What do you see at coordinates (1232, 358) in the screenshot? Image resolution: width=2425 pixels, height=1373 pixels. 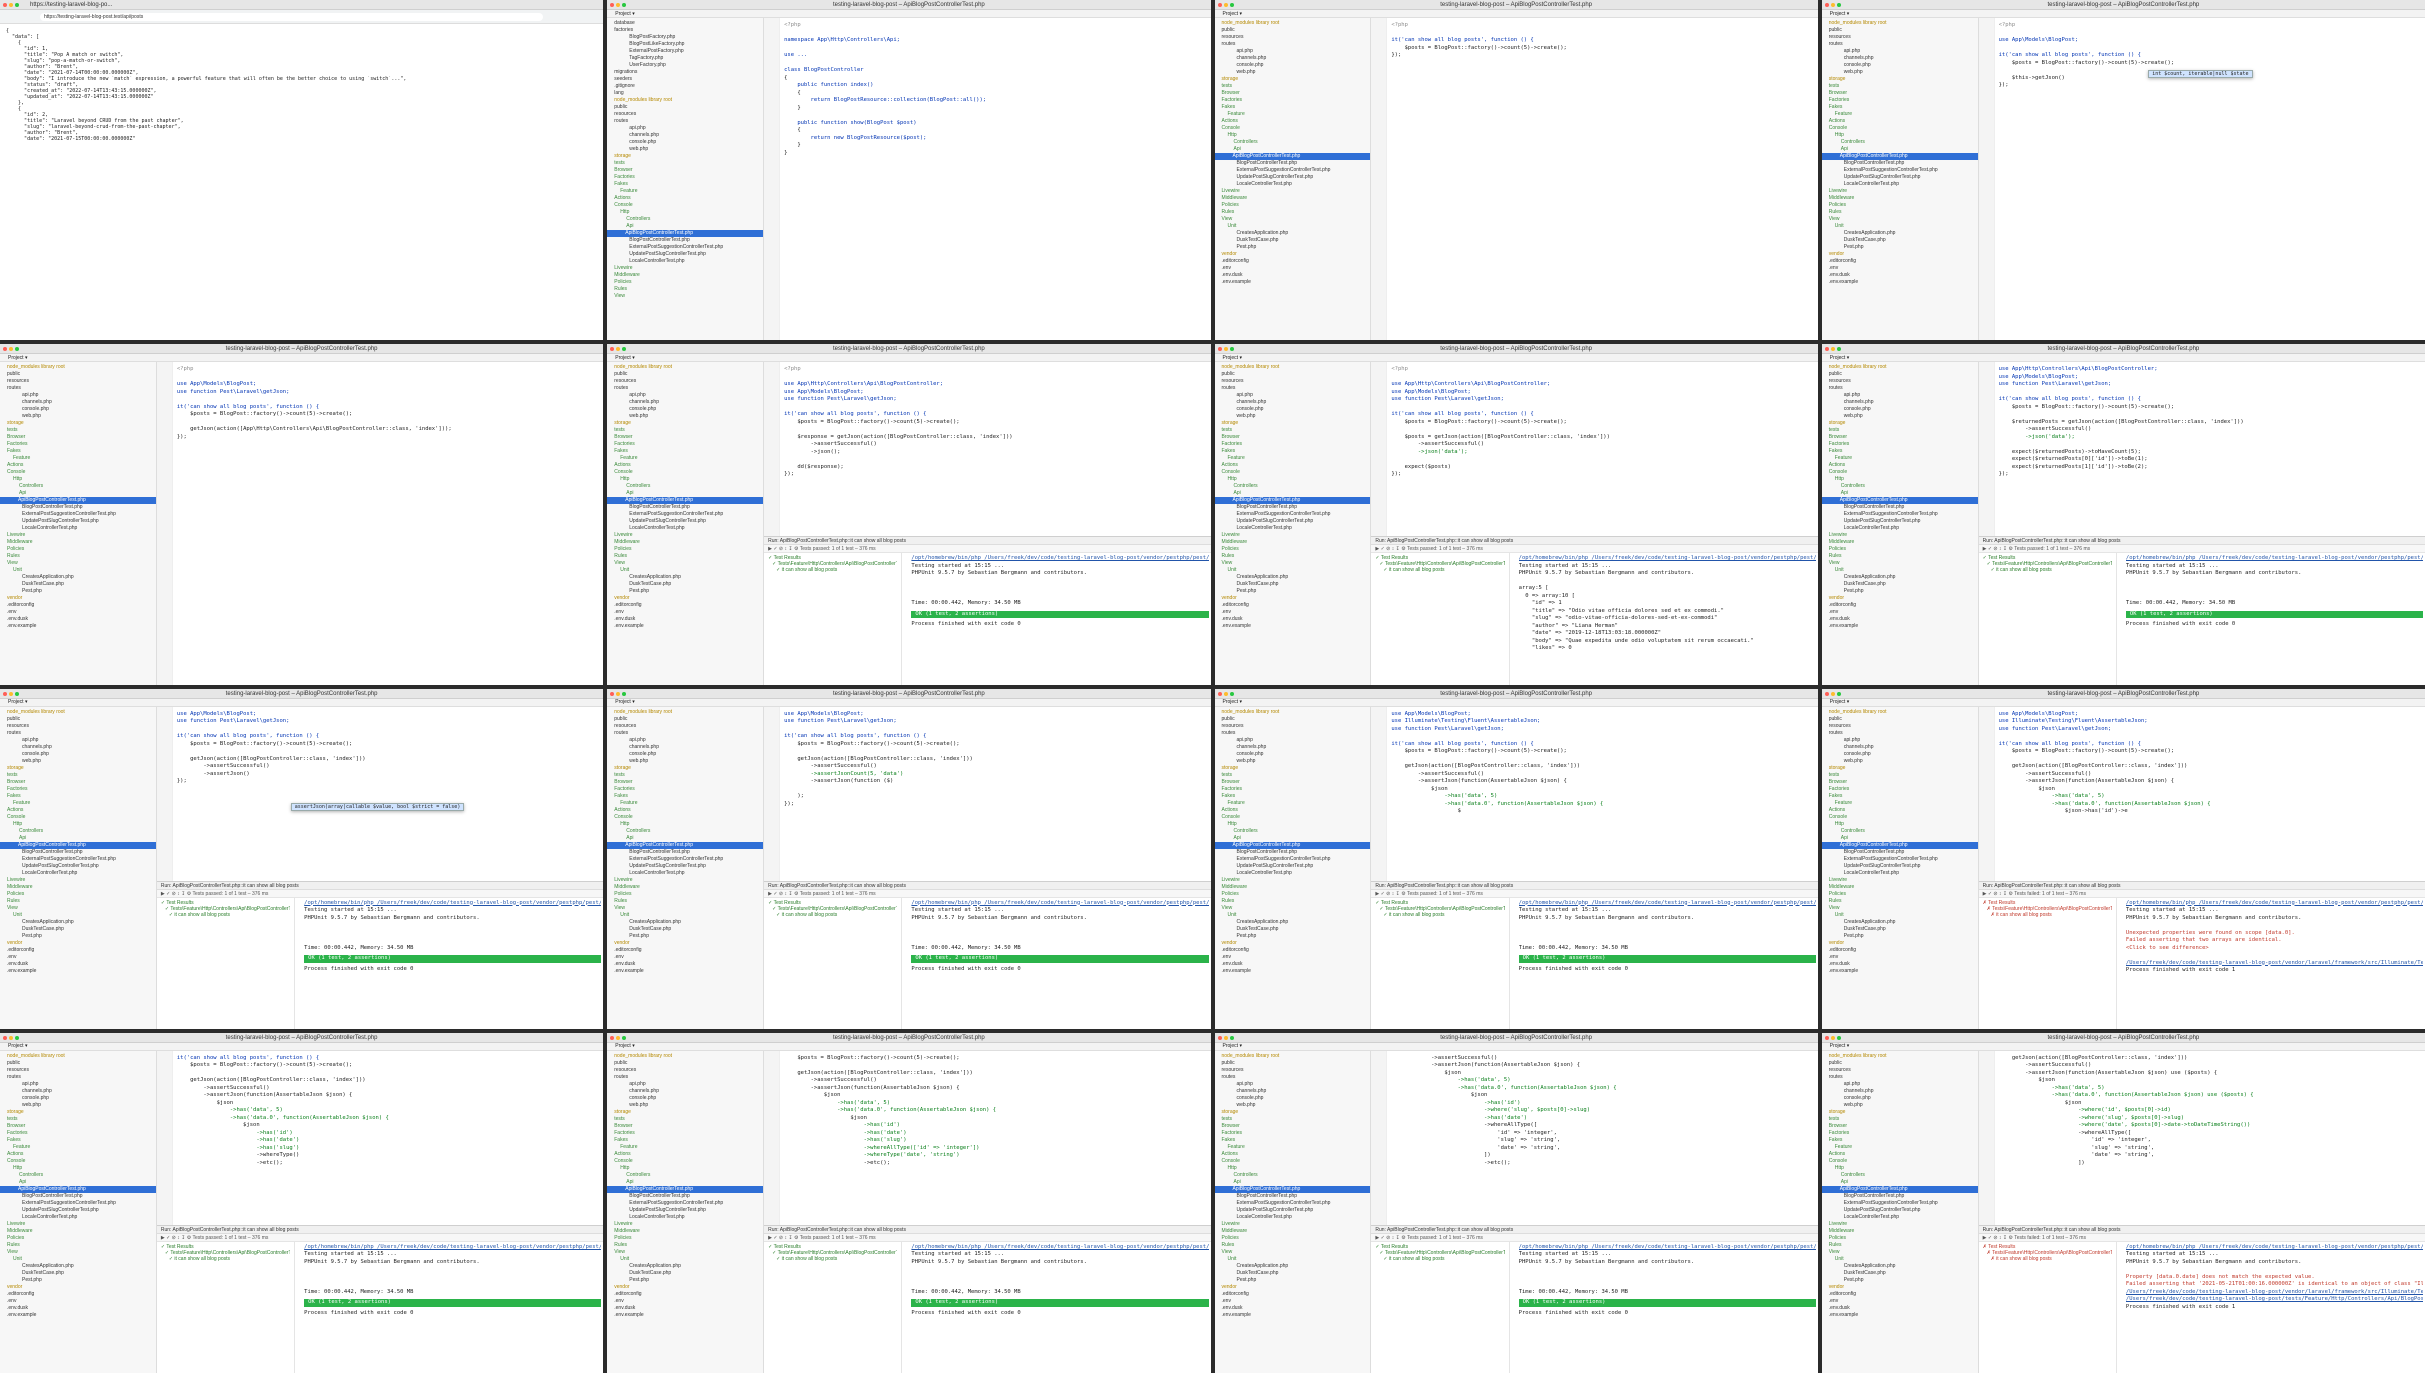 I see `project-label: Project ▾` at bounding box center [1232, 358].